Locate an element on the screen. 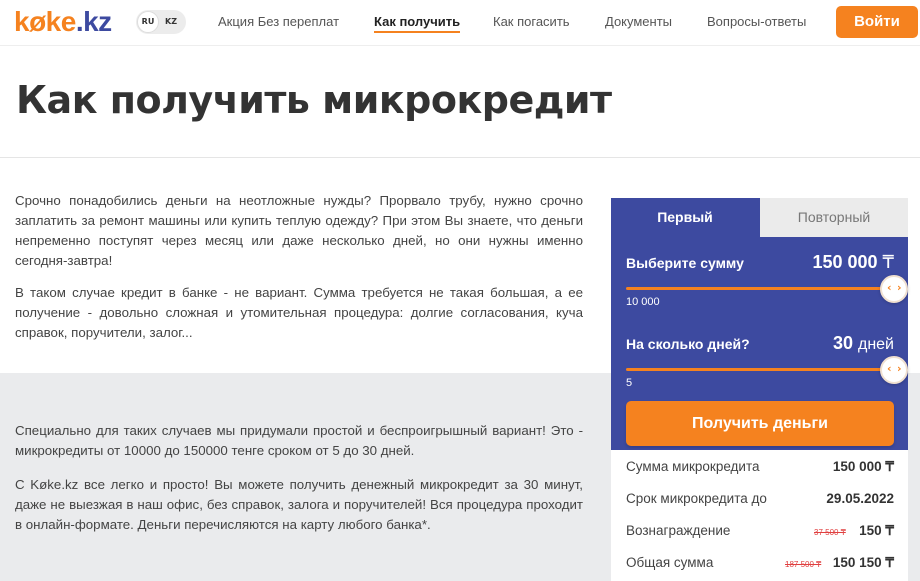  login-button: Войти is located at coordinates (877, 22).